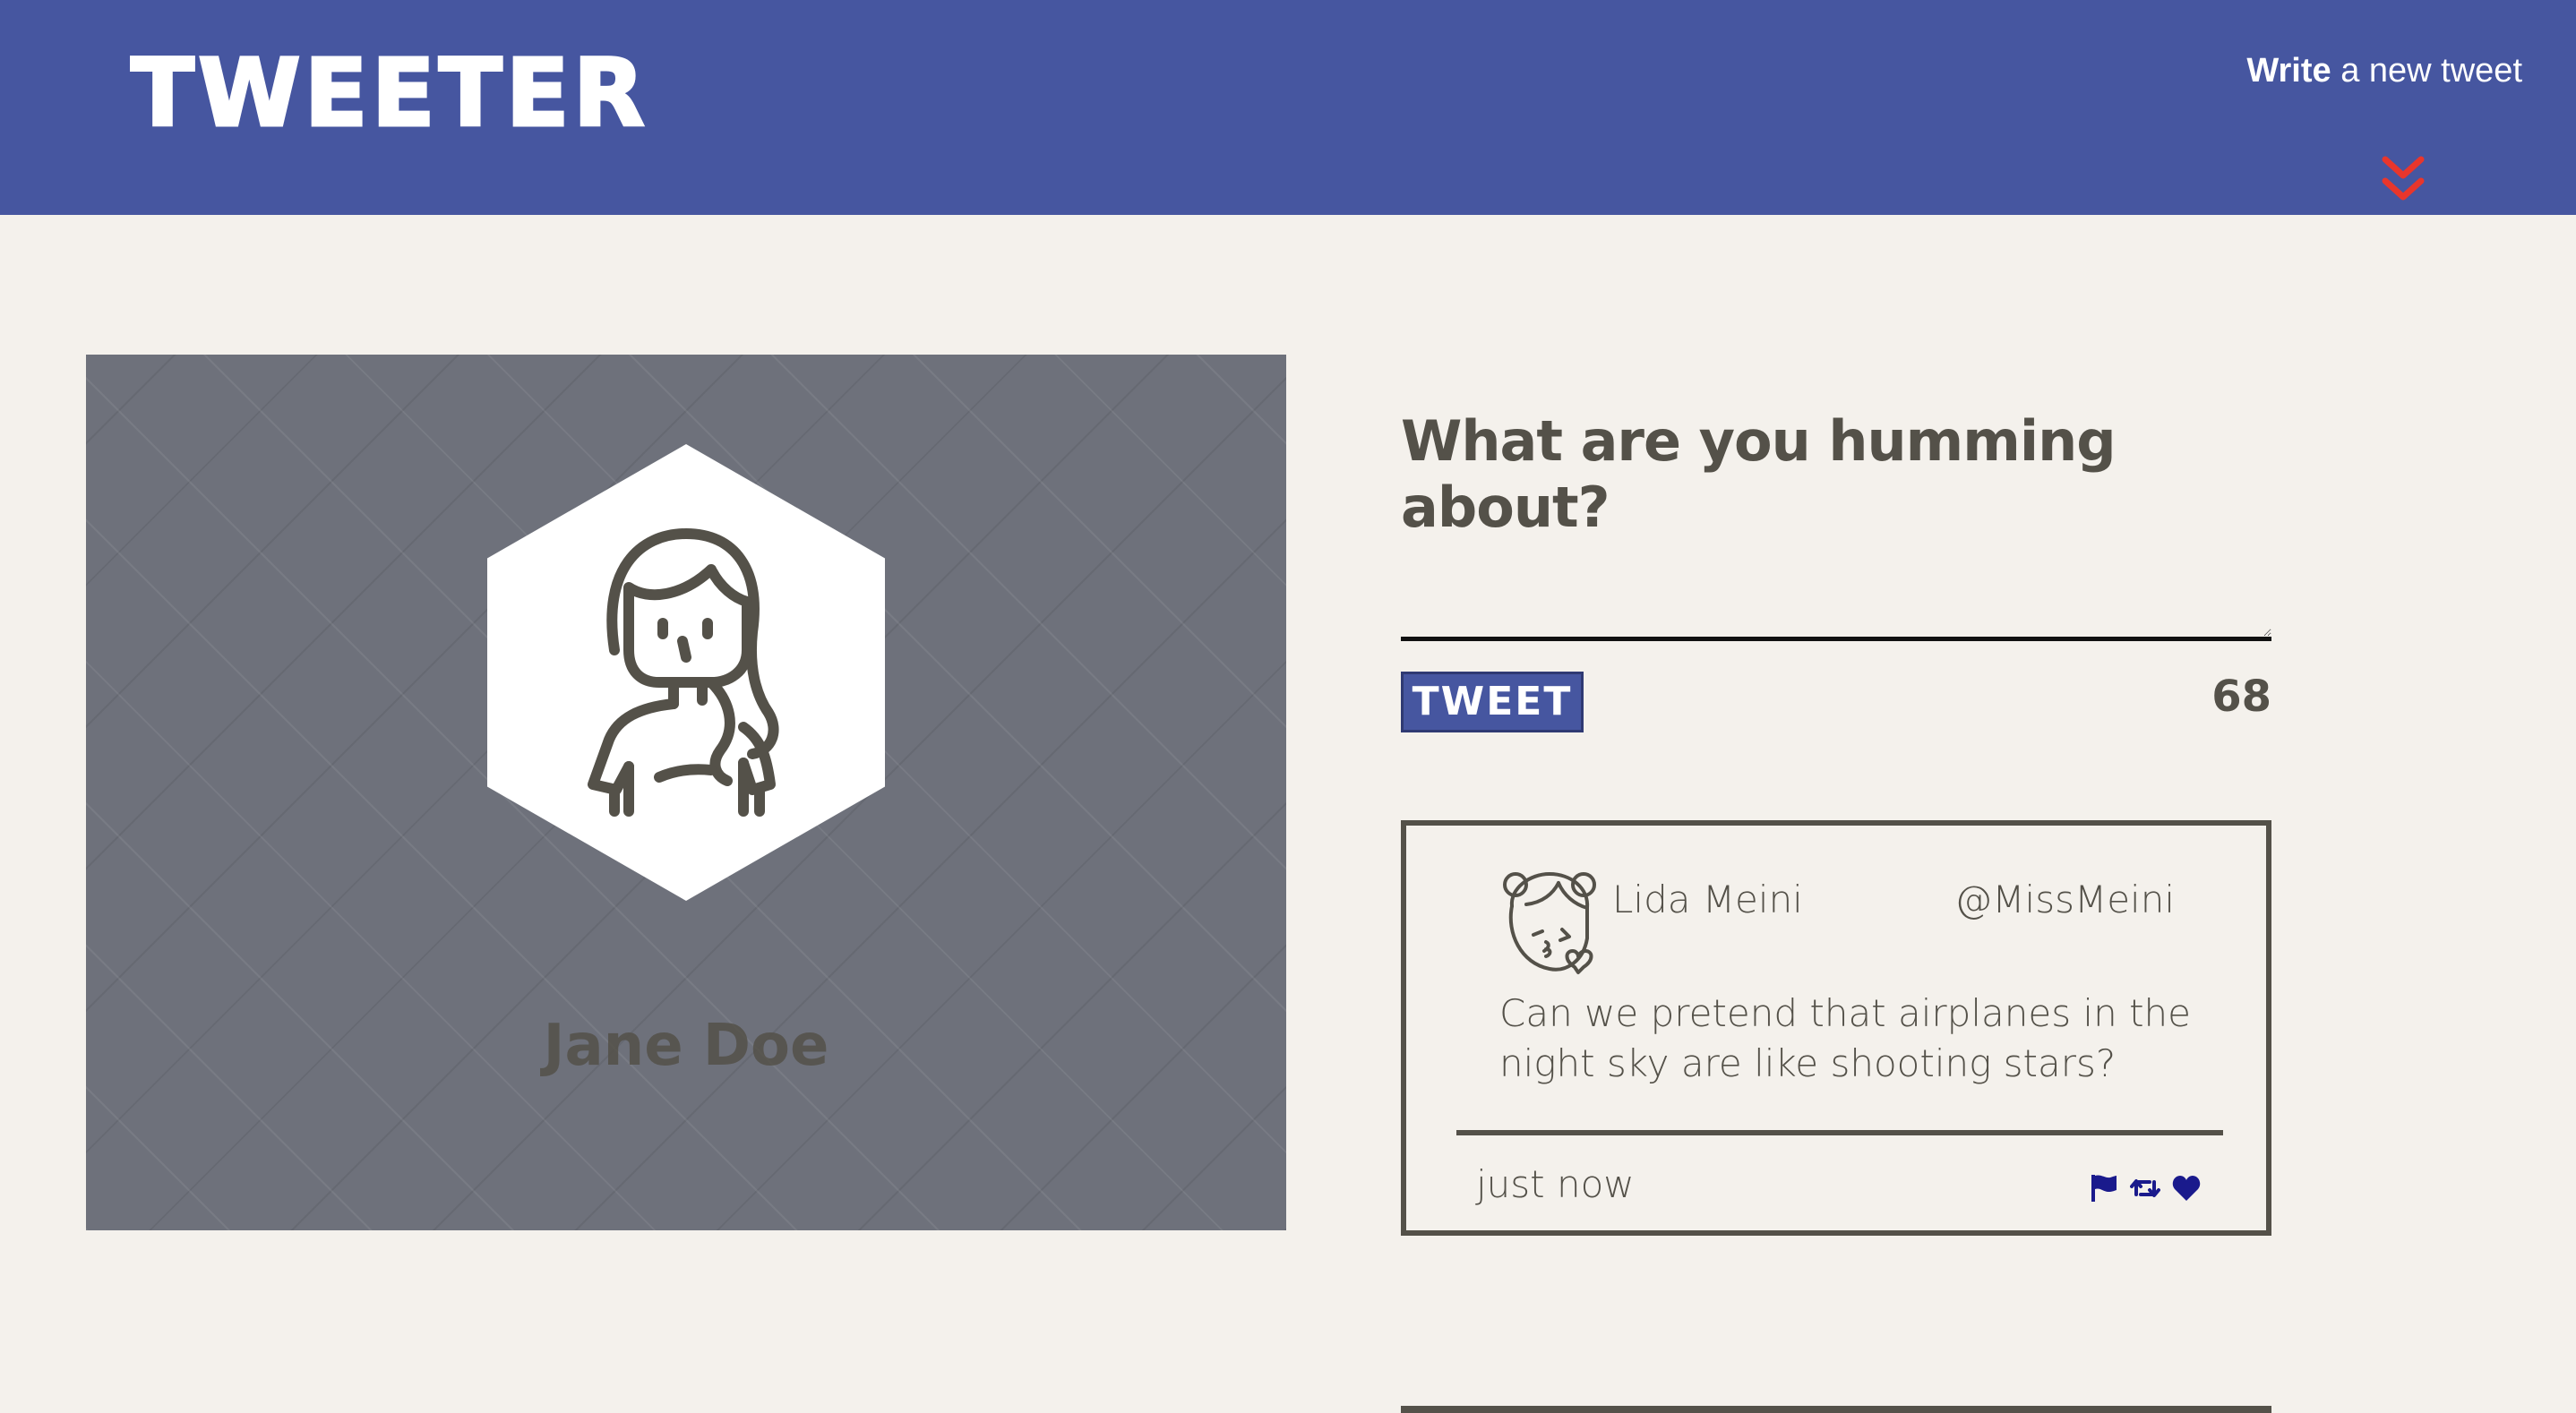  I want to click on tweet-submit-button: TWEET, so click(1492, 702).